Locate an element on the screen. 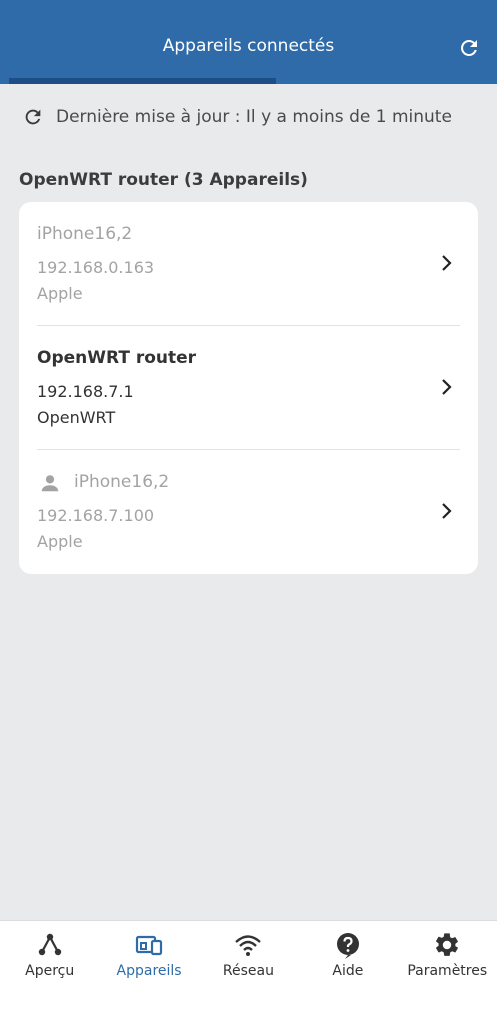  nav-label: Aperçu is located at coordinates (50, 971).